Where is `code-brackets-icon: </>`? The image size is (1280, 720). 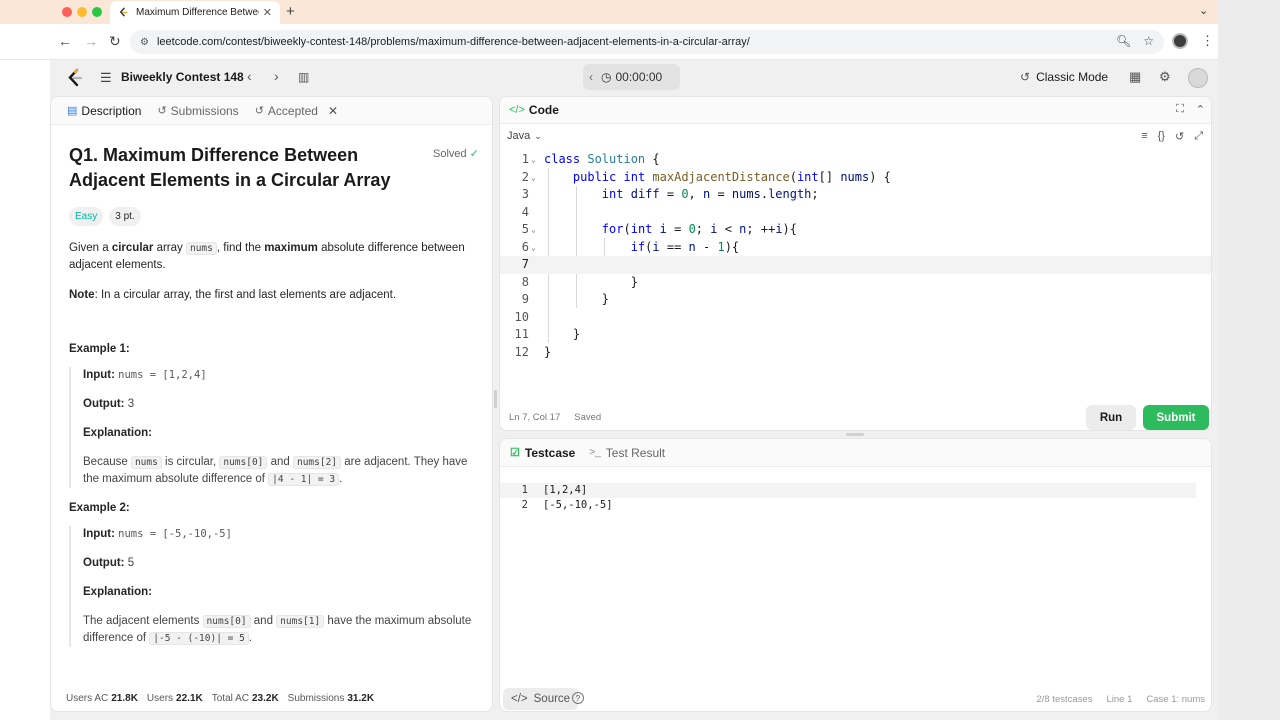
code-brackets-icon: </> is located at coordinates (519, 699).